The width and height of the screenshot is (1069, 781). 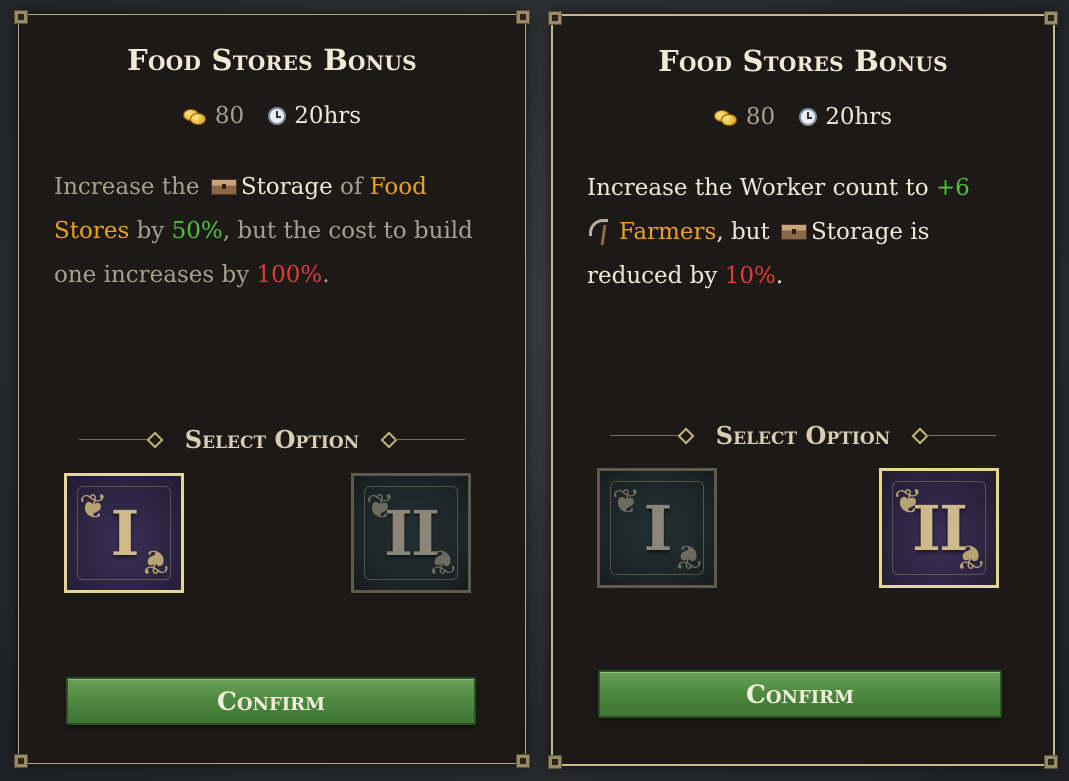 I want to click on desc-percent-cost: 100%, so click(x=289, y=275).